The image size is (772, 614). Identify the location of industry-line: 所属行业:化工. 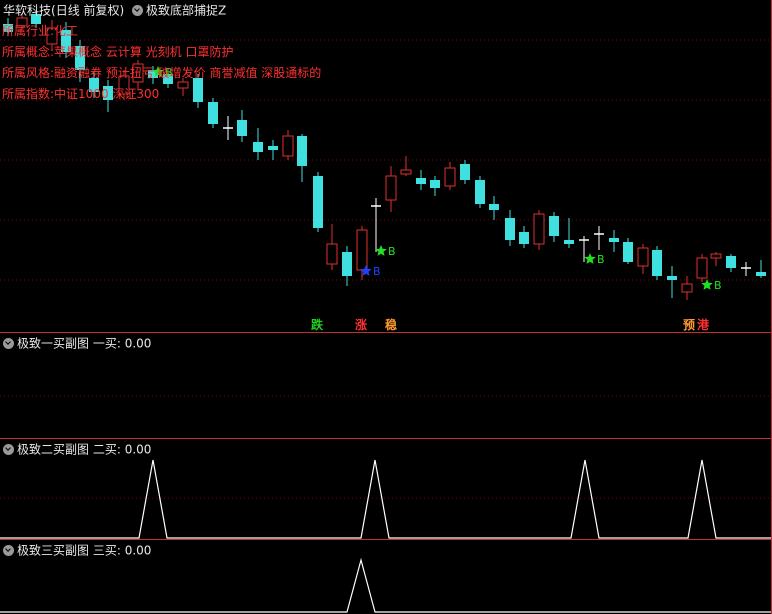
(40, 31).